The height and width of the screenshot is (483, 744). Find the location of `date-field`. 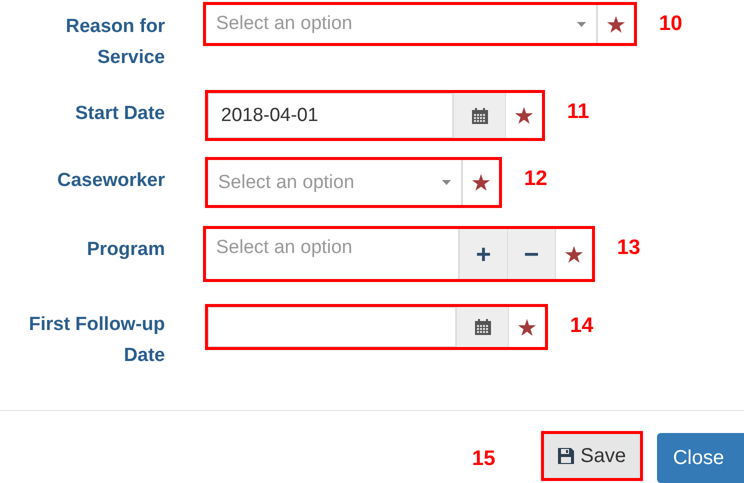

date-field is located at coordinates (332, 327).